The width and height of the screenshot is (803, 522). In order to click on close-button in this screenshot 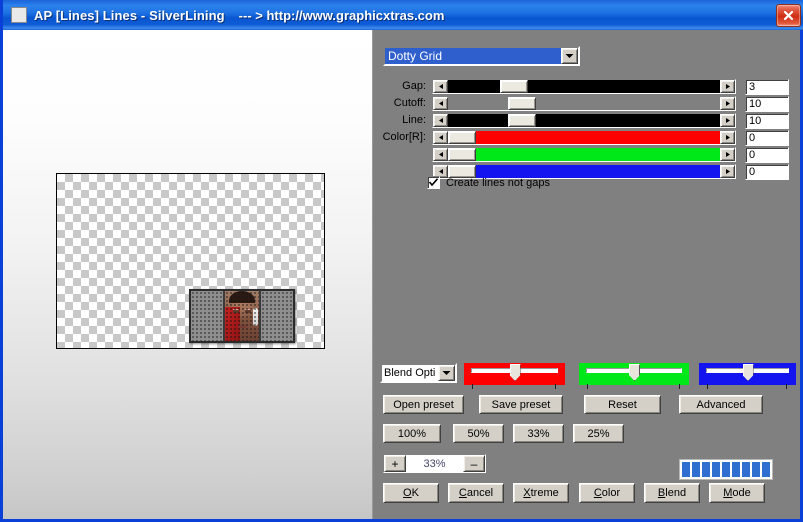, I will do `click(788, 15)`.